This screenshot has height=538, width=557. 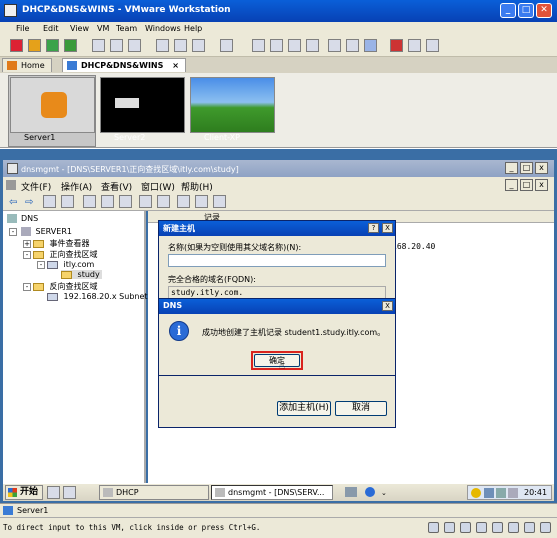 I want to click on menu-view-cn: 查看(V), so click(x=116, y=186).